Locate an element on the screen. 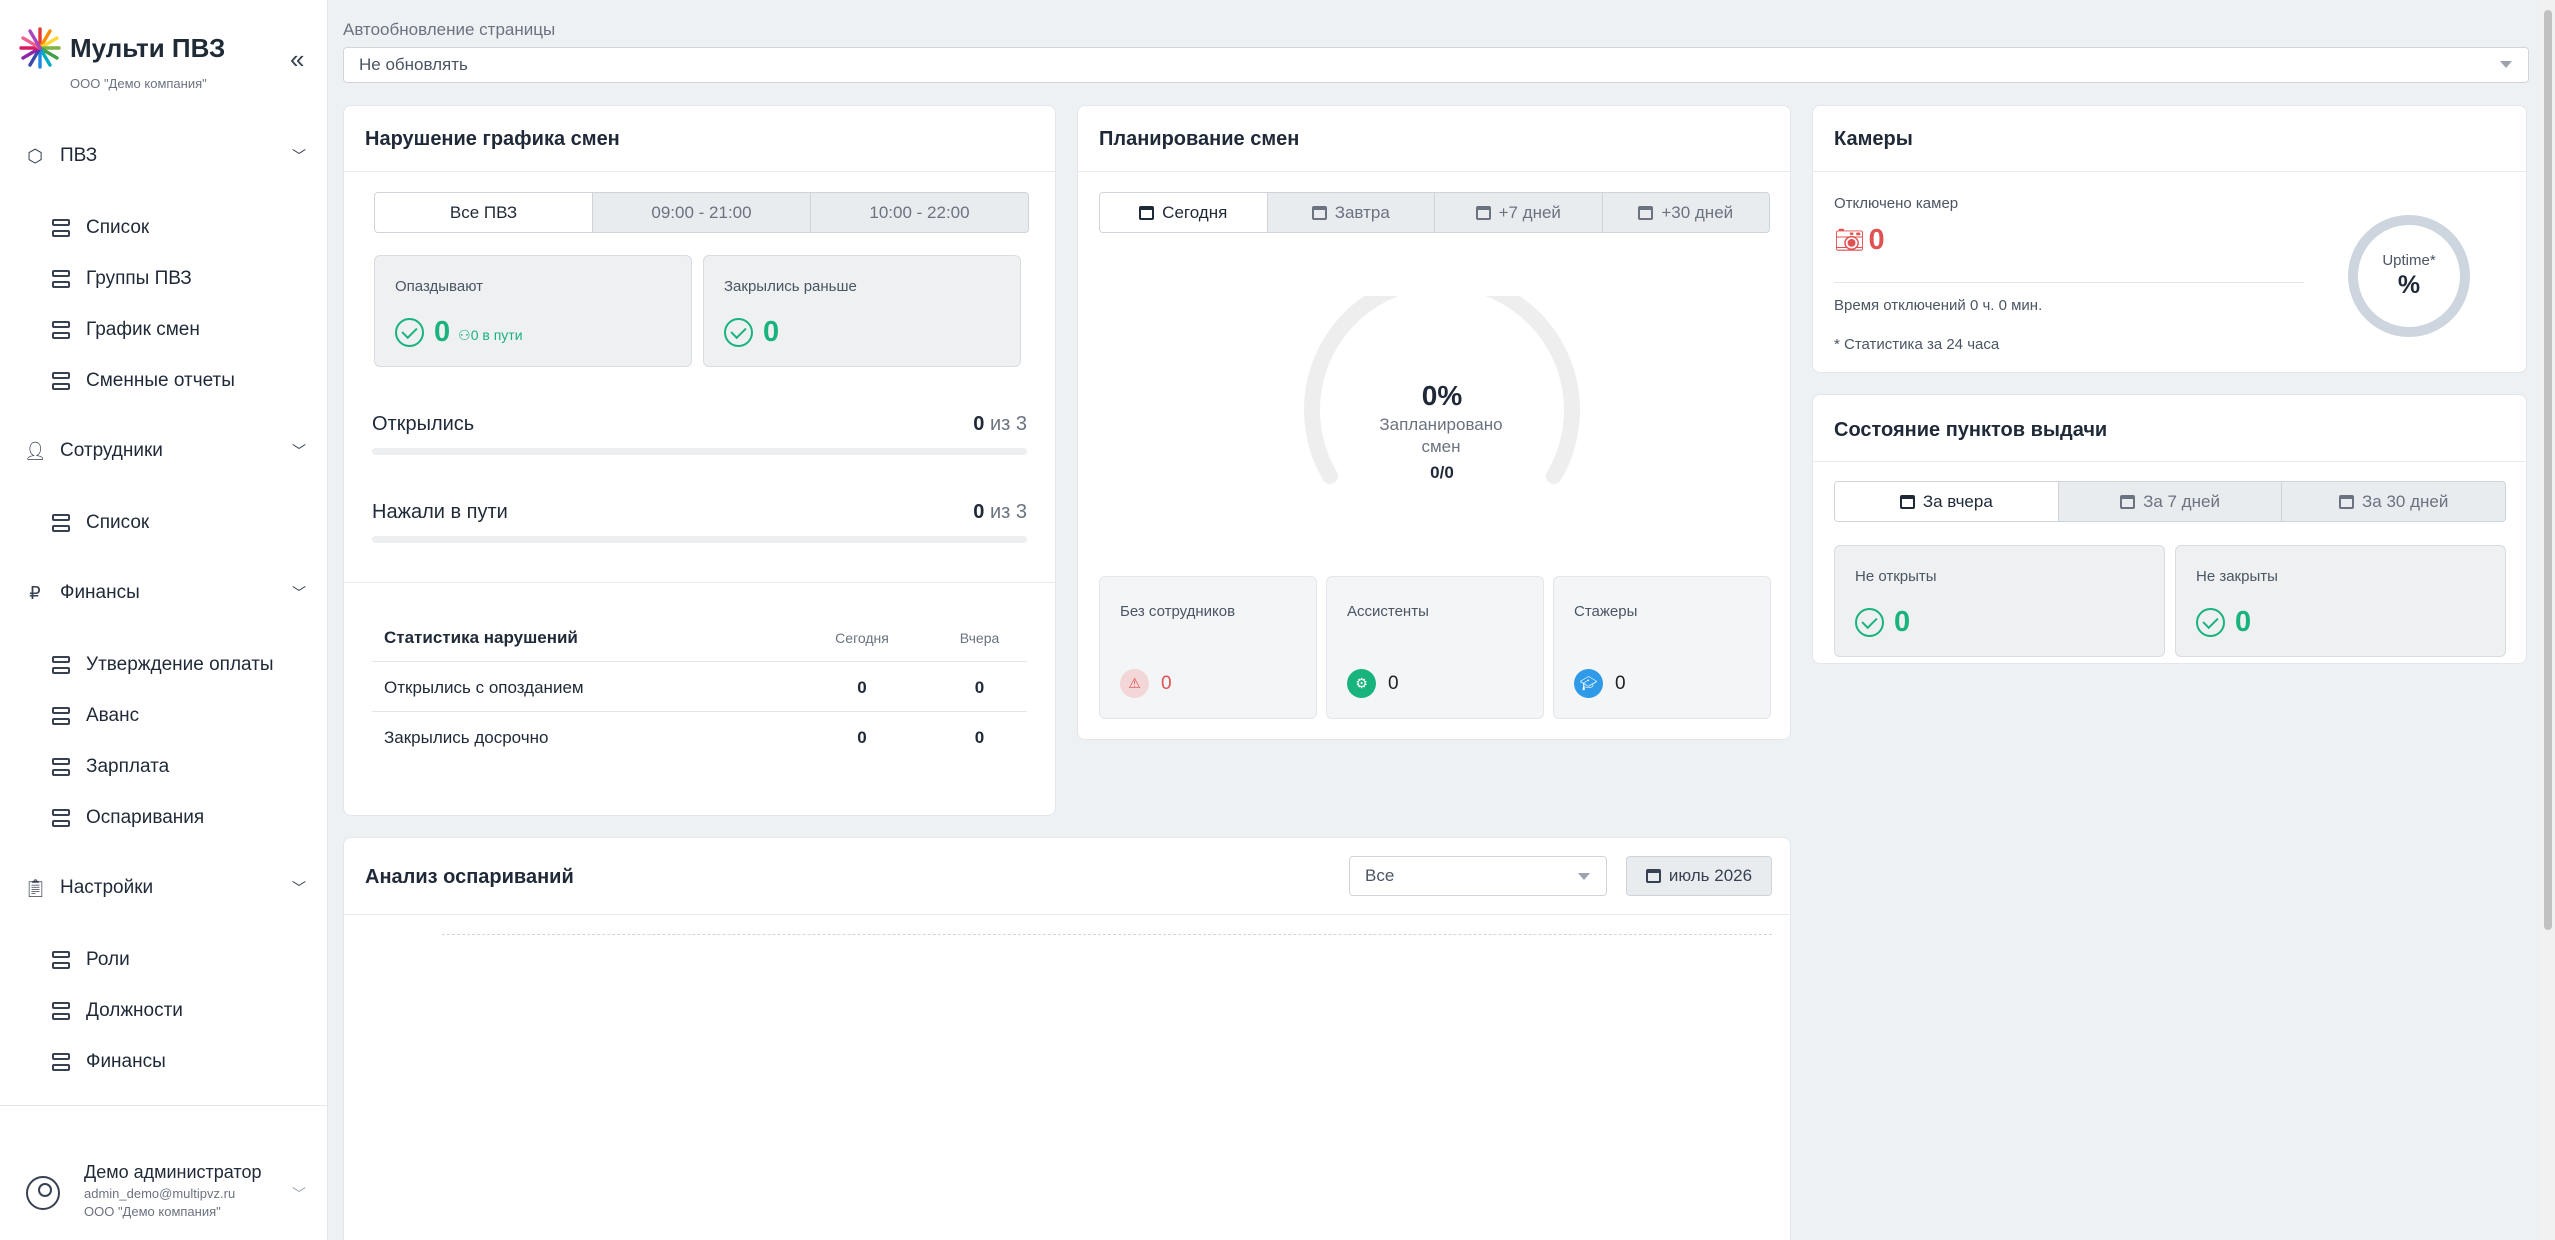  tab-yesterday: За вчера is located at coordinates (1946, 501).